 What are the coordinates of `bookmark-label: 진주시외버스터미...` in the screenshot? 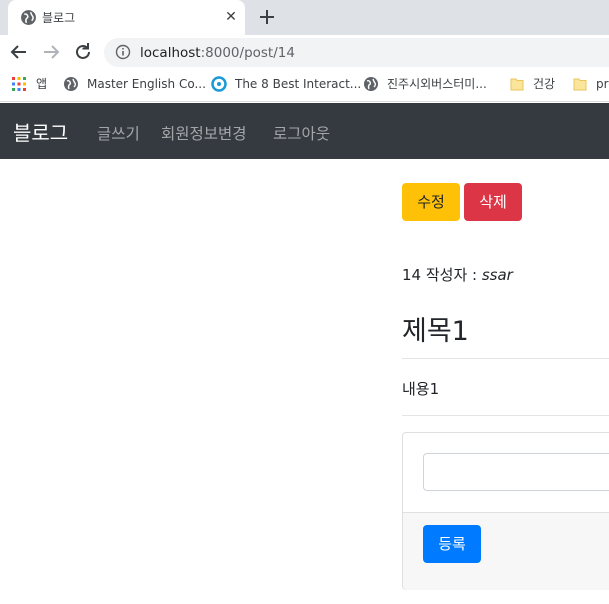 It's located at (437, 84).